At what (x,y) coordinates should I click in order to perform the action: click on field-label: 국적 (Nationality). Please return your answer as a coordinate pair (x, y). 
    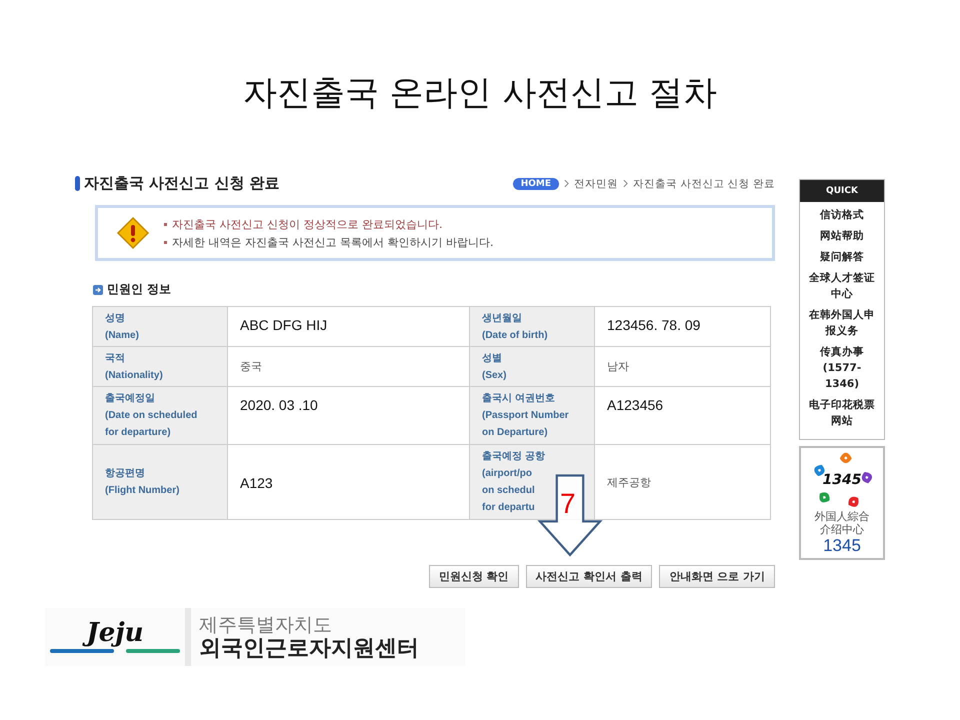
    Looking at the image, I should click on (160, 367).